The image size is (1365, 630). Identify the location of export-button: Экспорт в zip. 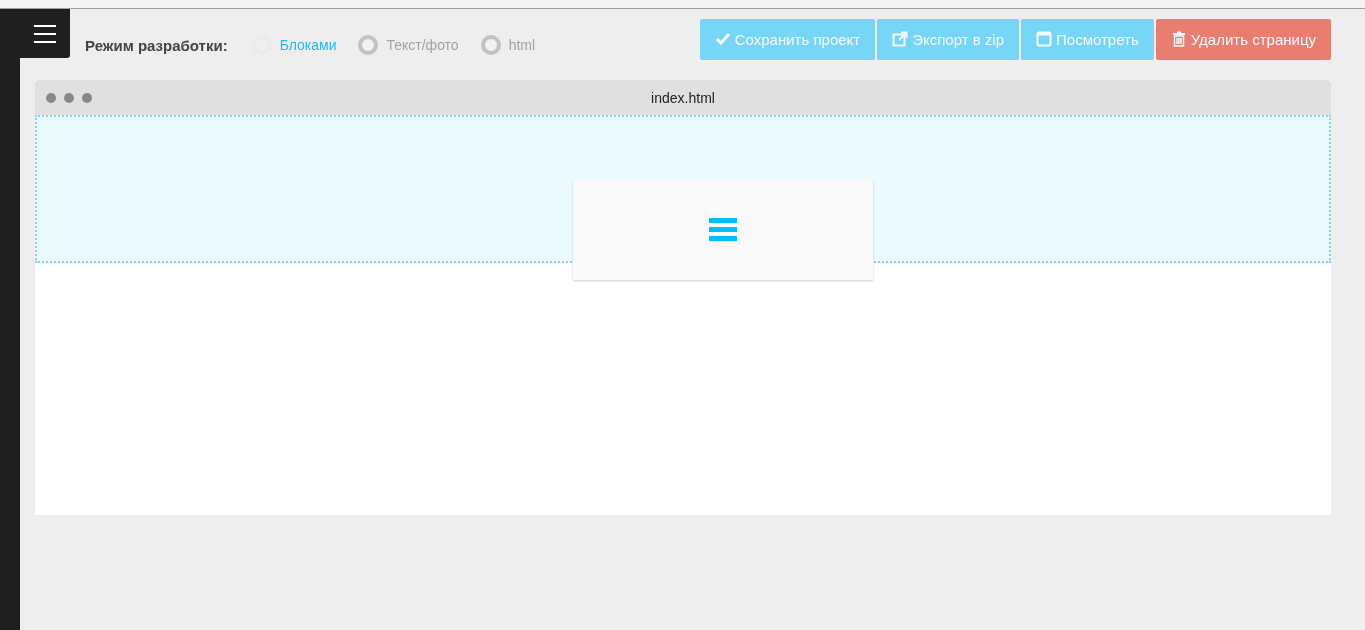
(948, 39).